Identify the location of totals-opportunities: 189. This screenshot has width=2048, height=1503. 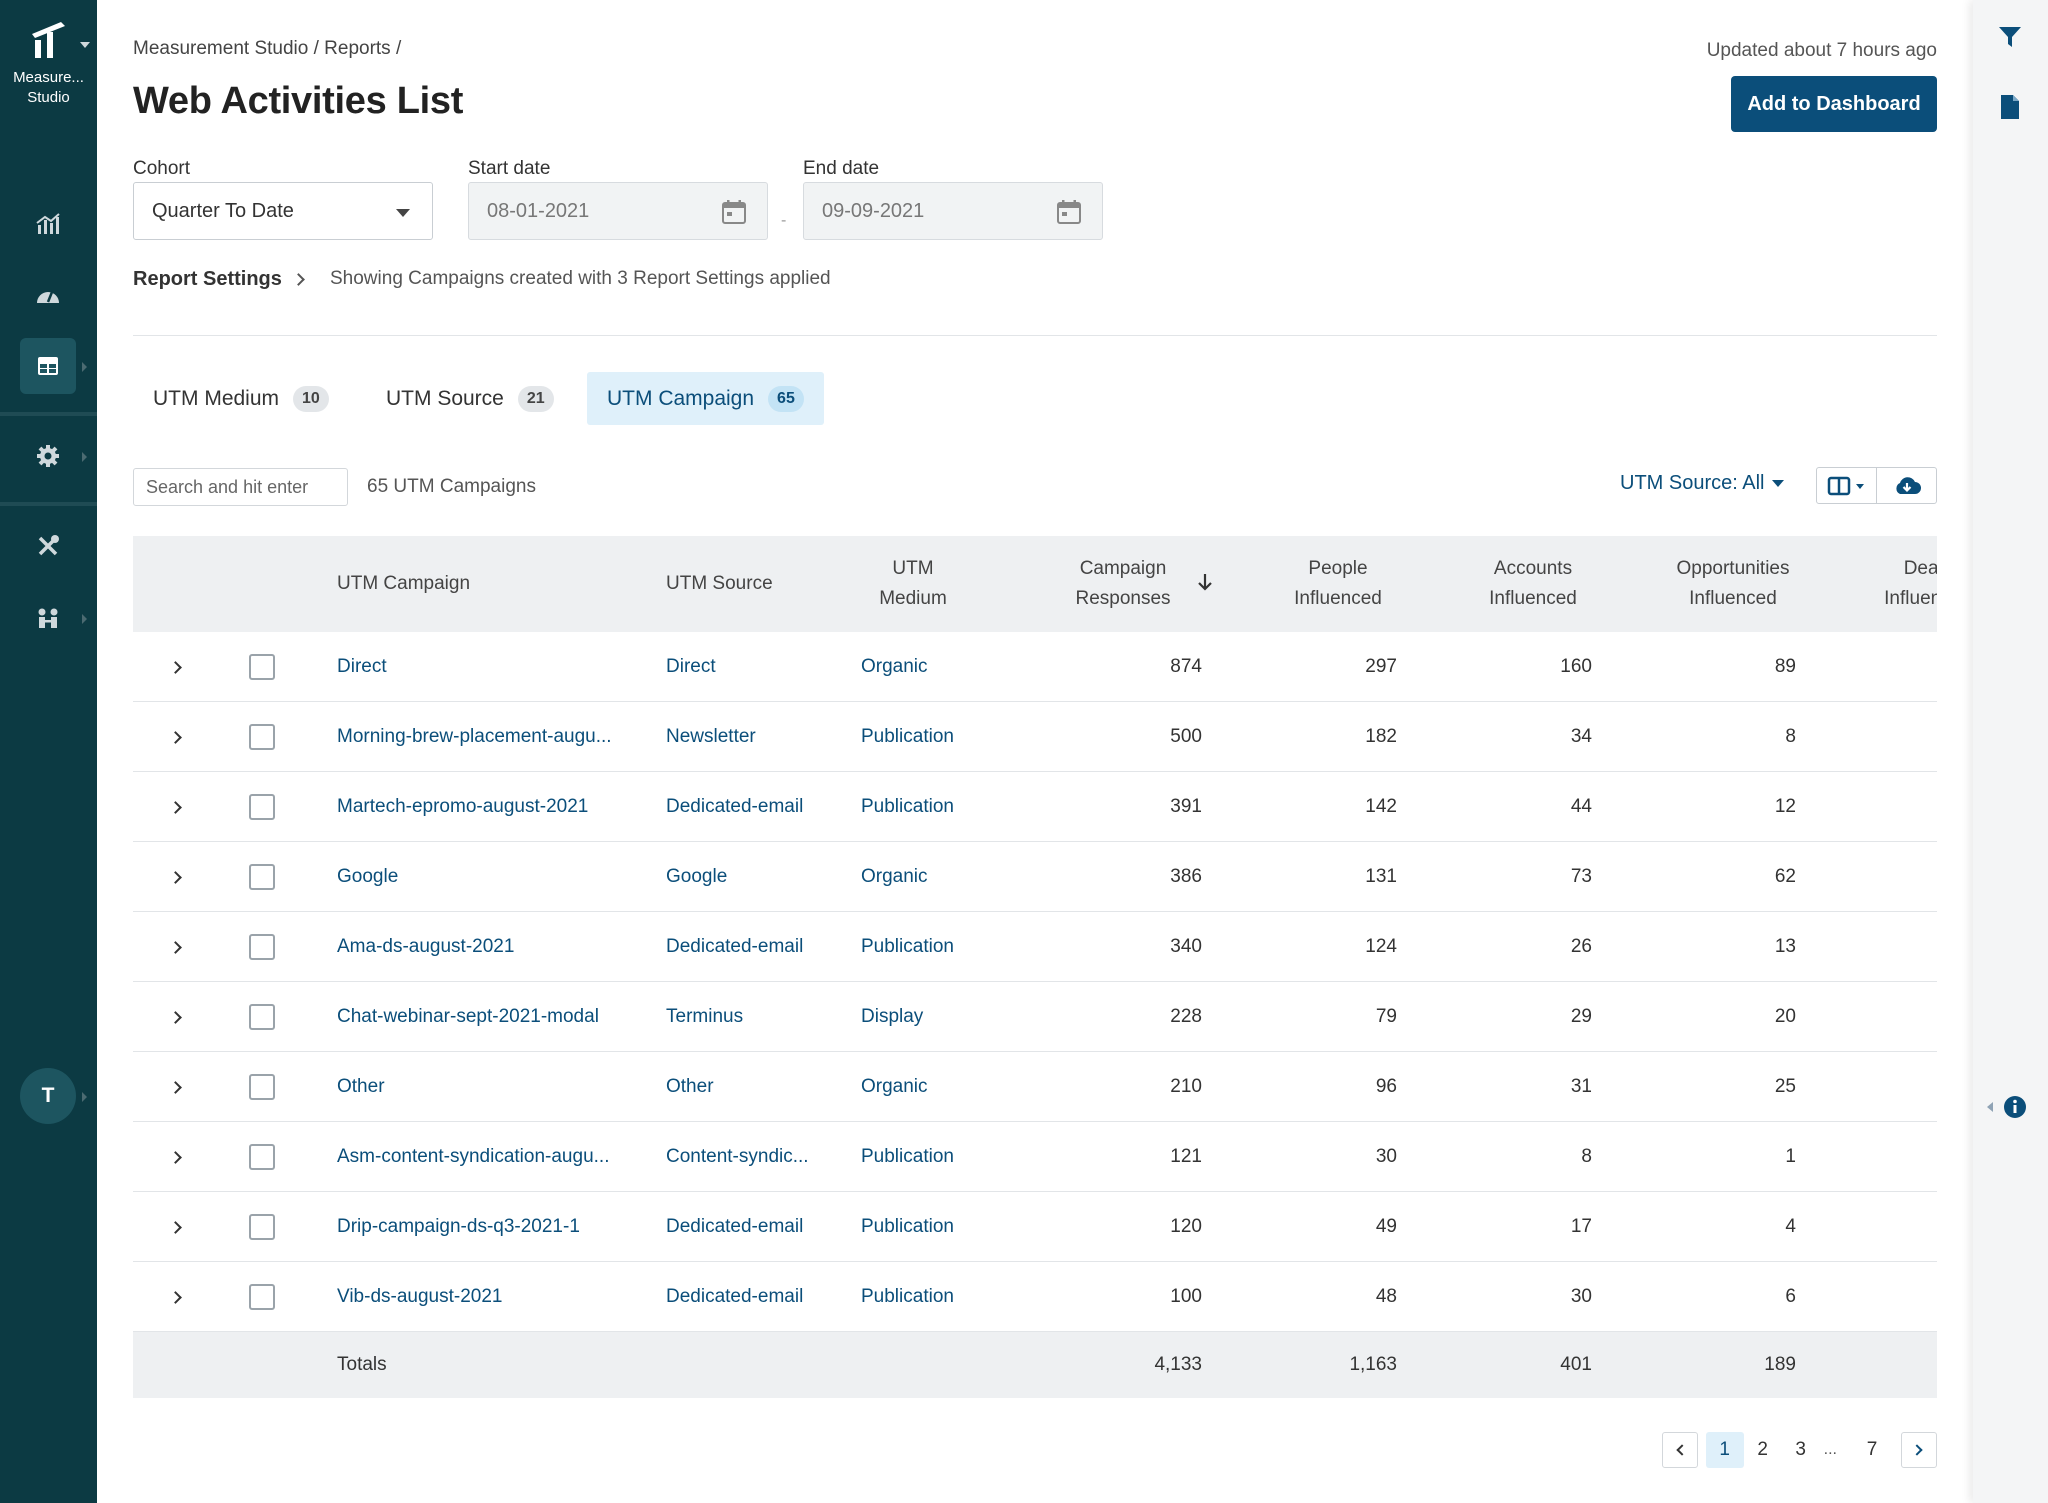
(1780, 1364).